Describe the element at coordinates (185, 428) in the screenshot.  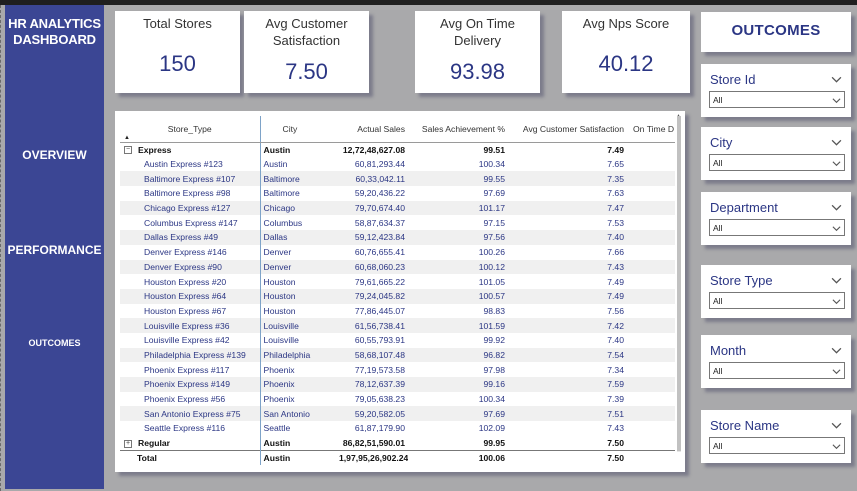
I see `cell-store-name: Seattle Express #116` at that location.